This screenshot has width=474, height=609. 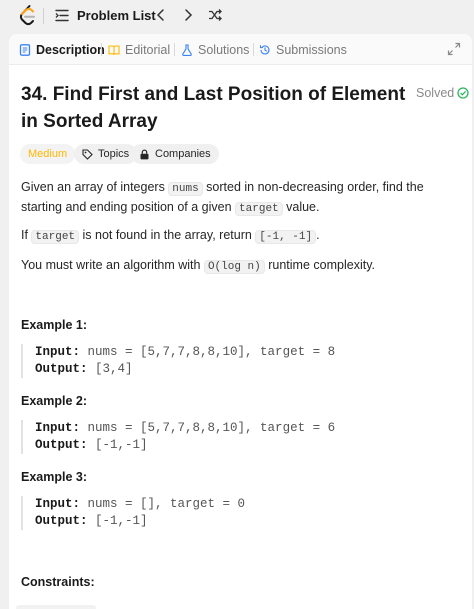 What do you see at coordinates (454, 49) in the screenshot?
I see `expand-icon` at bounding box center [454, 49].